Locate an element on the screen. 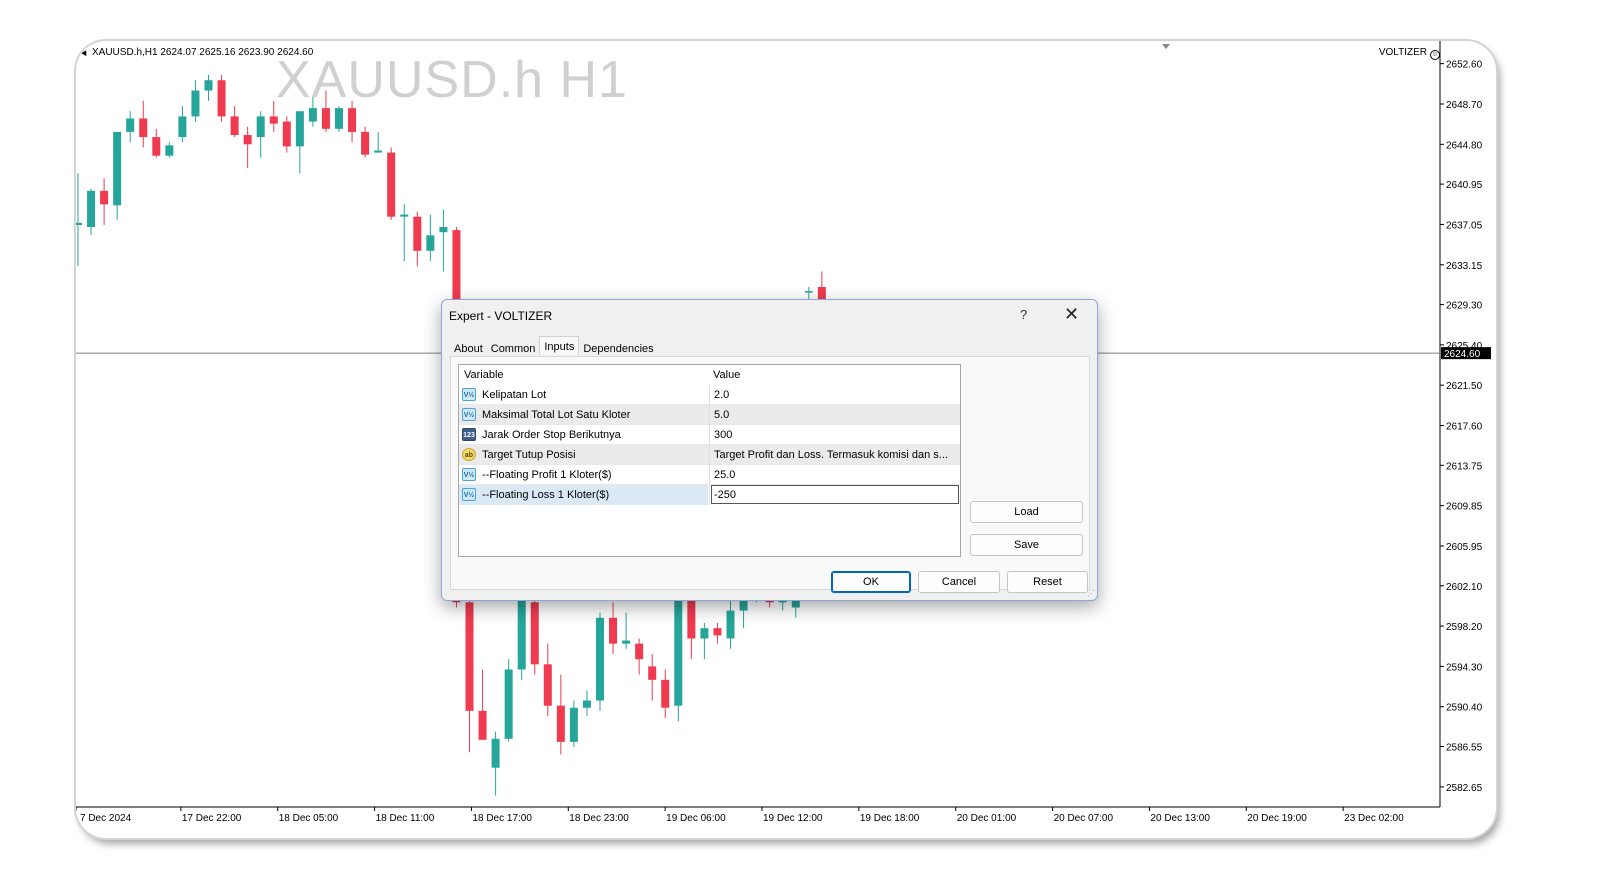  tab-about: About is located at coordinates (468, 348).